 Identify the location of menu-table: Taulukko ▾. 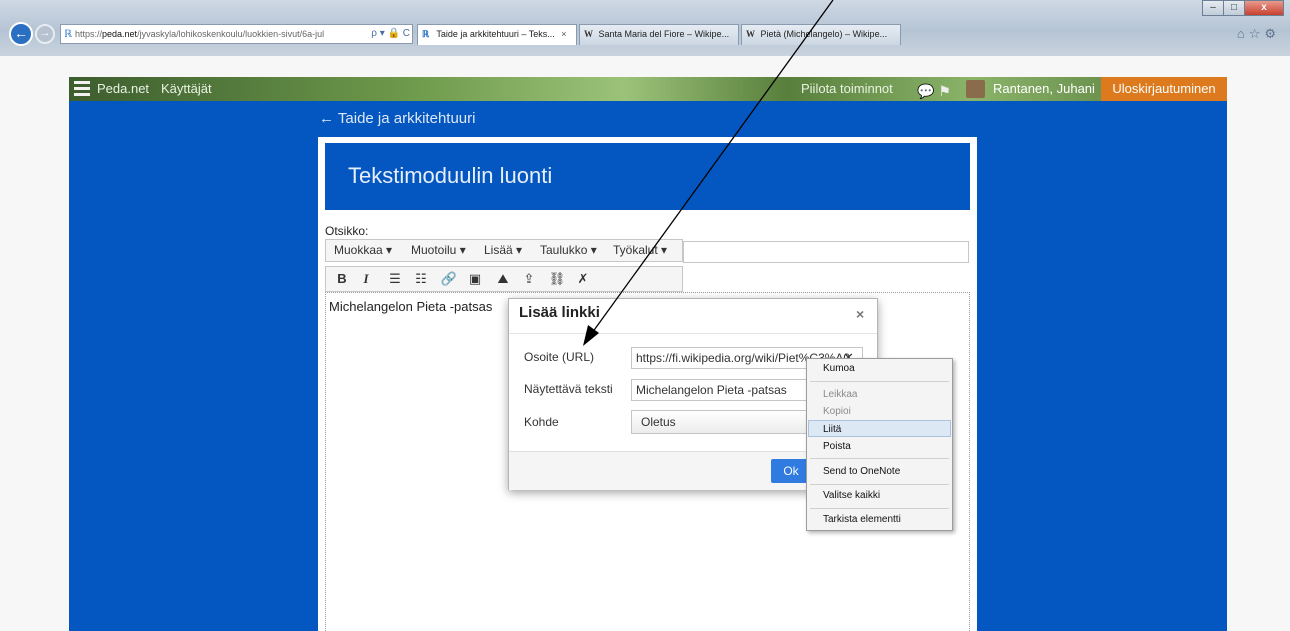
(568, 250).